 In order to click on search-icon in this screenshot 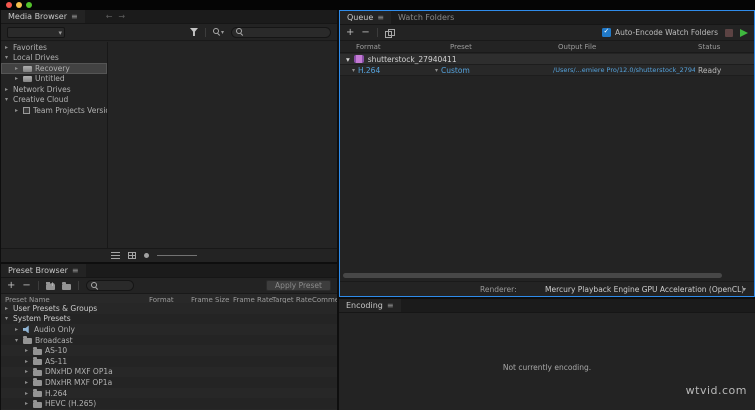, I will do `click(94, 285)`.